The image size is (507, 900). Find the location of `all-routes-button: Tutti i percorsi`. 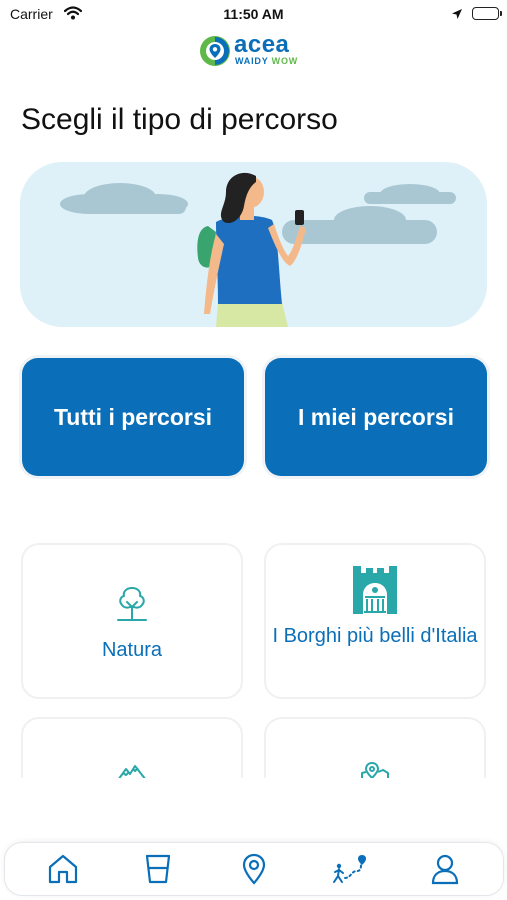

all-routes-button: Tutti i percorsi is located at coordinates (133, 417).